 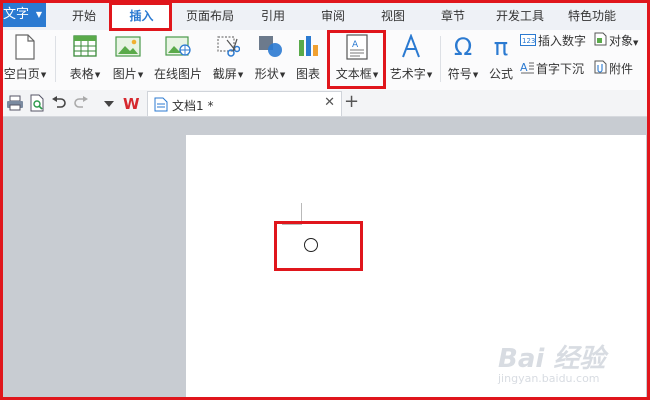 What do you see at coordinates (356, 59) in the screenshot?
I see `highlight-textbox-button` at bounding box center [356, 59].